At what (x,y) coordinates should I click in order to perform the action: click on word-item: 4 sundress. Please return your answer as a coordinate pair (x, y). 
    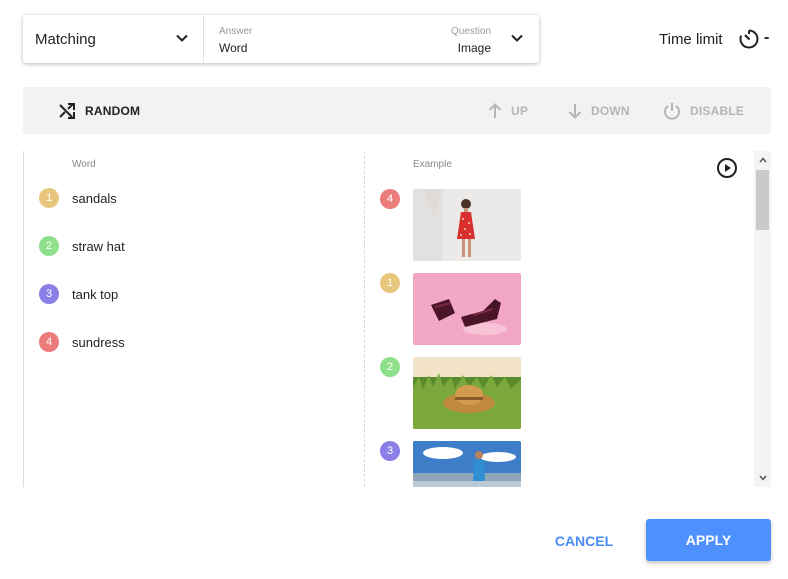
    Looking at the image, I should click on (82, 342).